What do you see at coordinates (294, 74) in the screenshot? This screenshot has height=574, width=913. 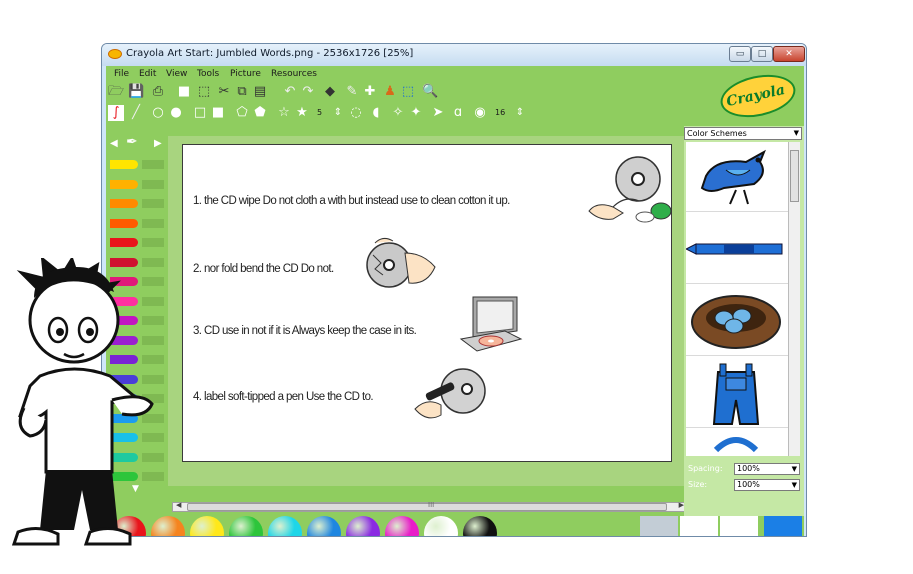 I see `menu-resources: Resources` at bounding box center [294, 74].